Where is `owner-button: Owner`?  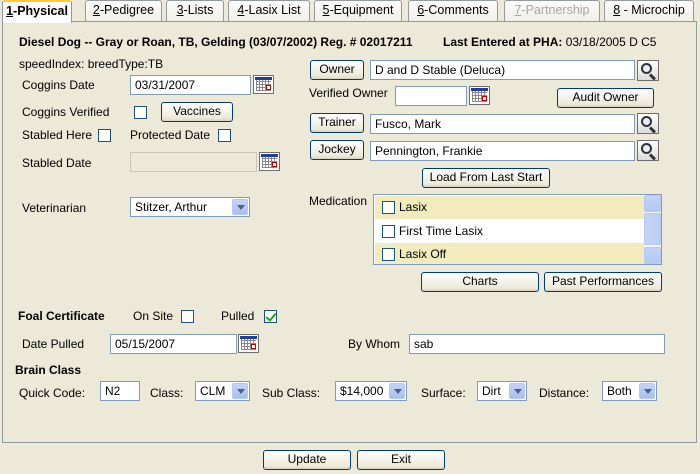
owner-button: Owner is located at coordinates (337, 70).